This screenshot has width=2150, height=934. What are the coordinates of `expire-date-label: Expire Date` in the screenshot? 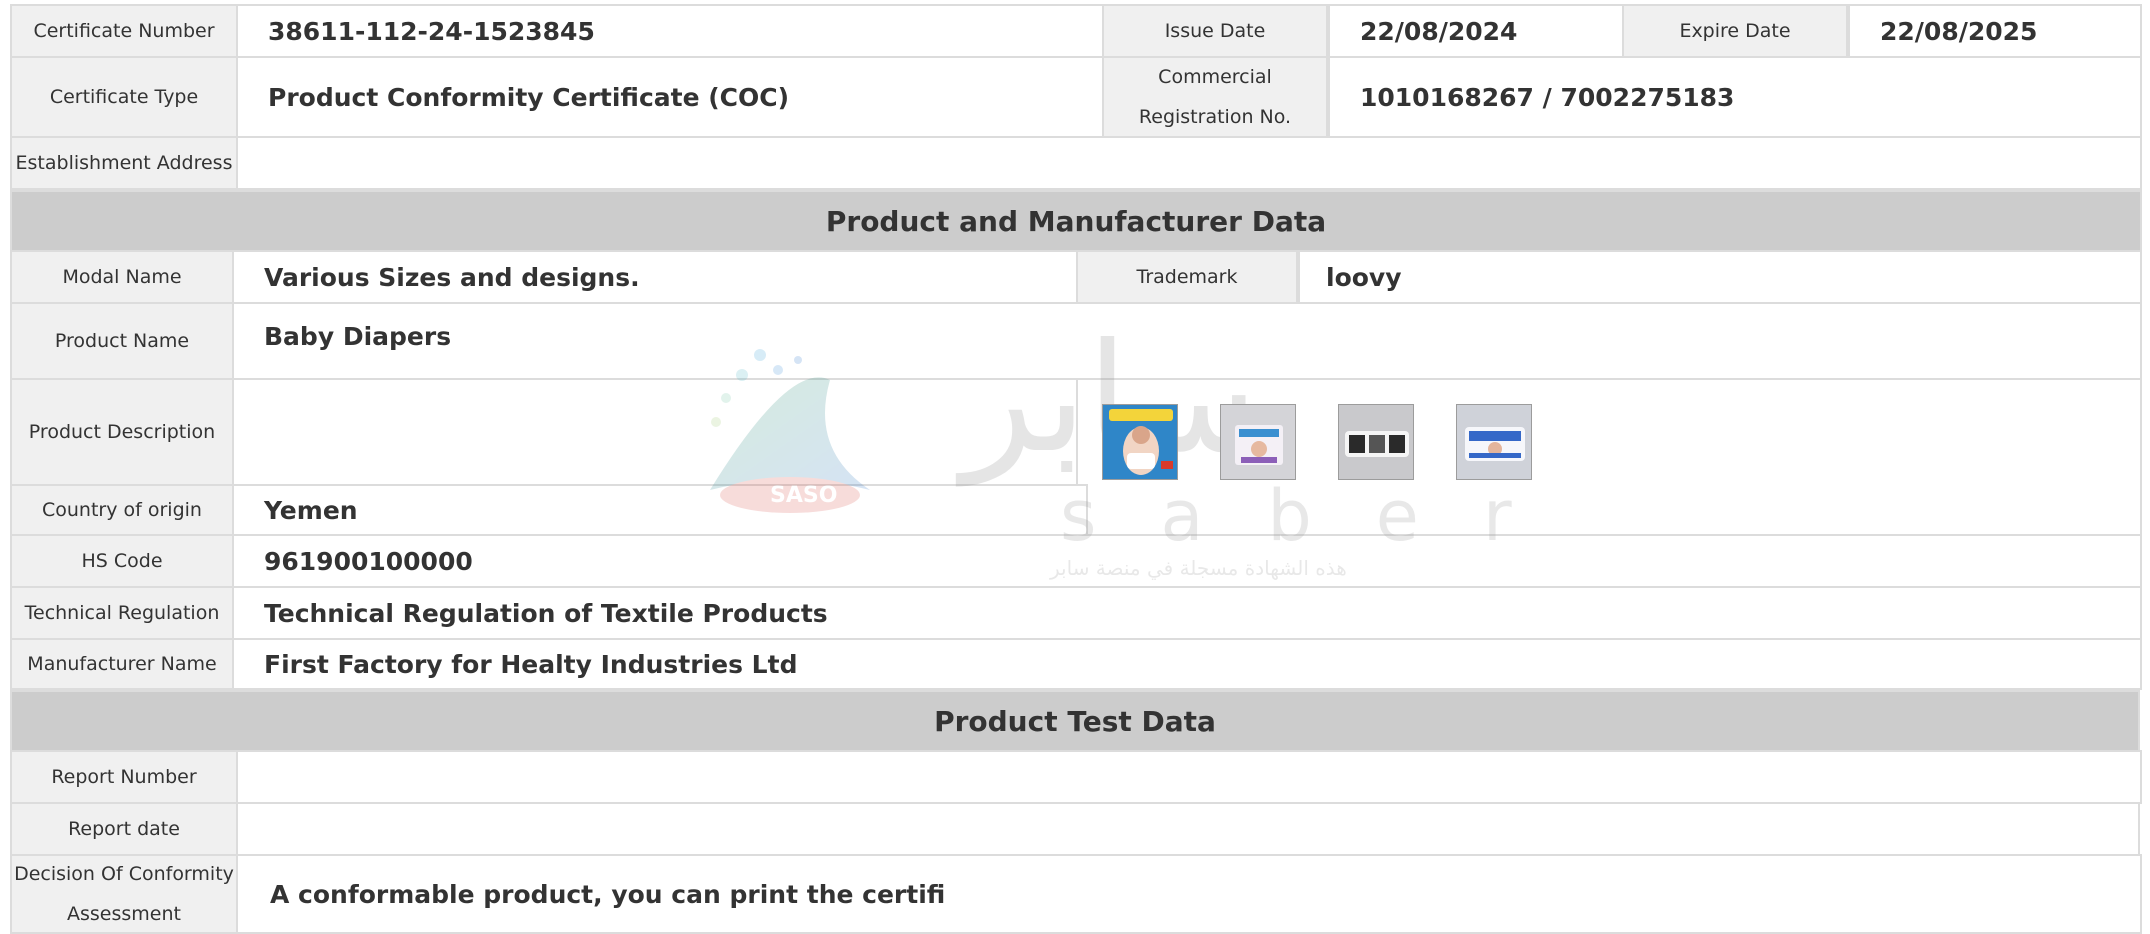 It's located at (1735, 31).